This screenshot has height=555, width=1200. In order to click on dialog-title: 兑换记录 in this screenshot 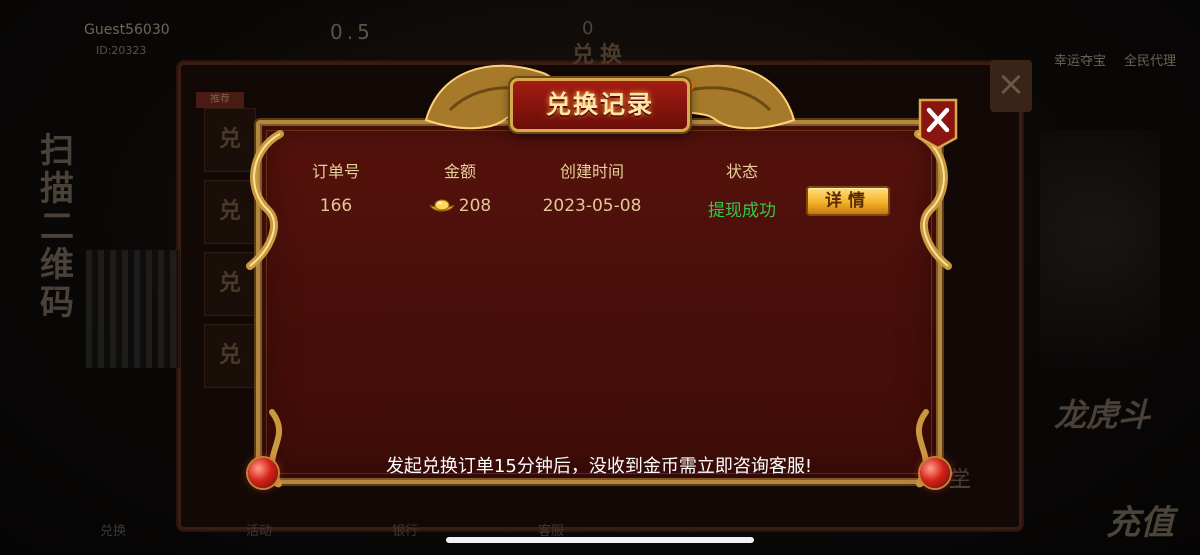, I will do `click(599, 104)`.